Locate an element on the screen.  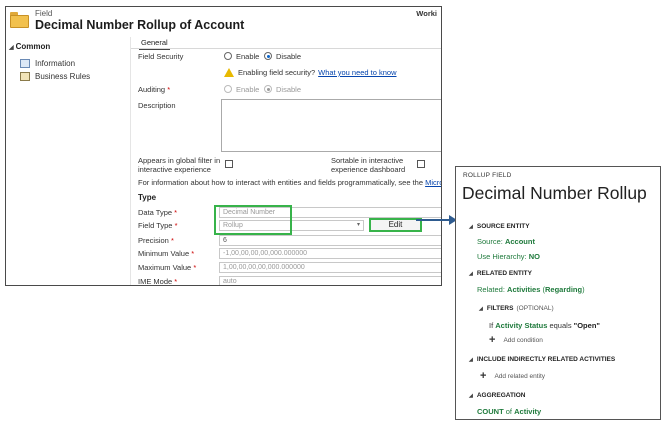
precision-select: 6 is located at coordinates (330, 240).